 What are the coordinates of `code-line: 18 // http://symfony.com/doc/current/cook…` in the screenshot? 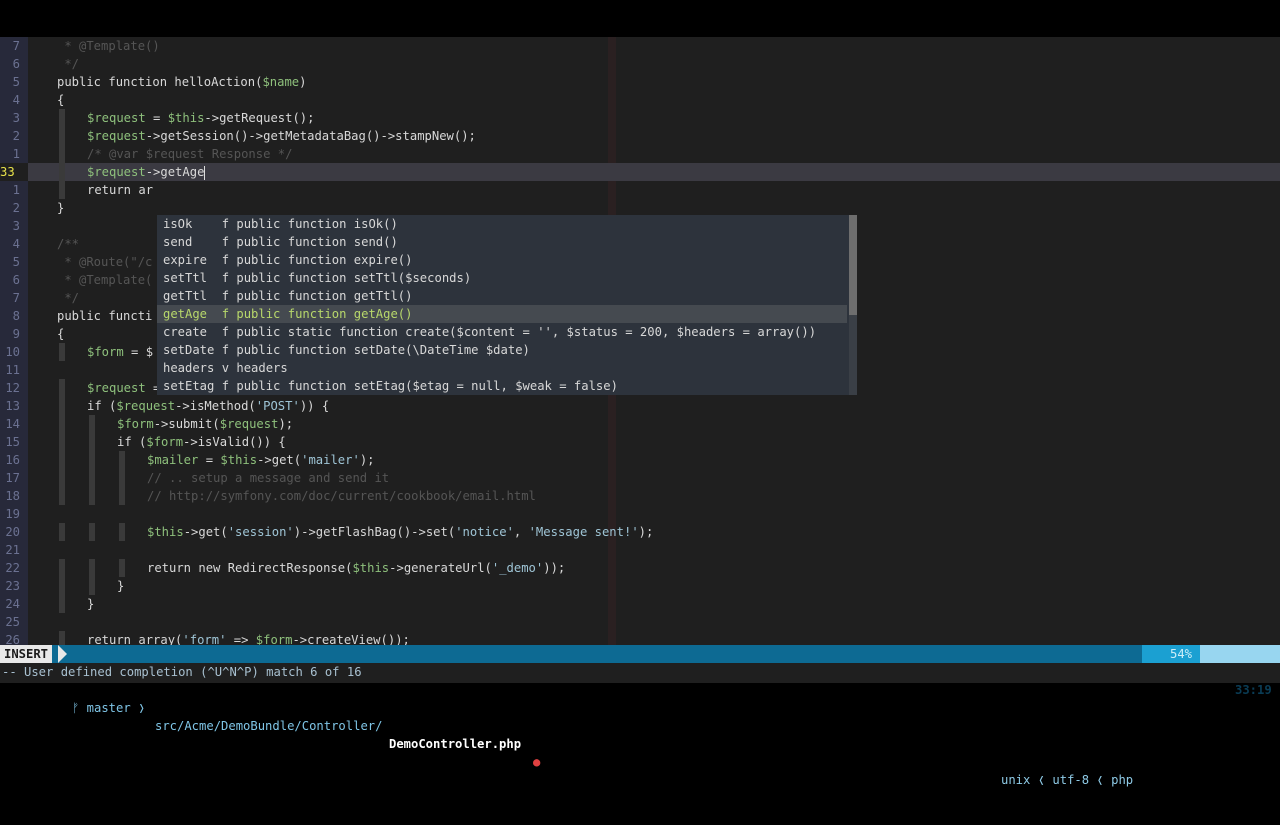 It's located at (640, 496).